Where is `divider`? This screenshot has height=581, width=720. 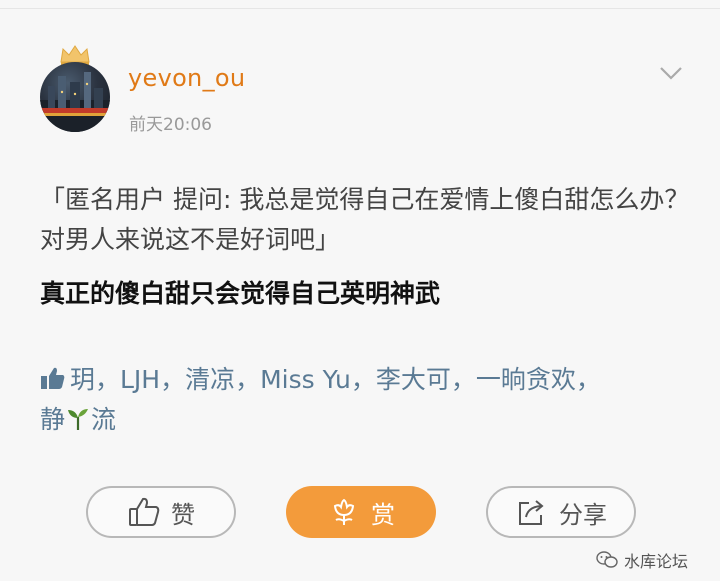
divider is located at coordinates (360, 8).